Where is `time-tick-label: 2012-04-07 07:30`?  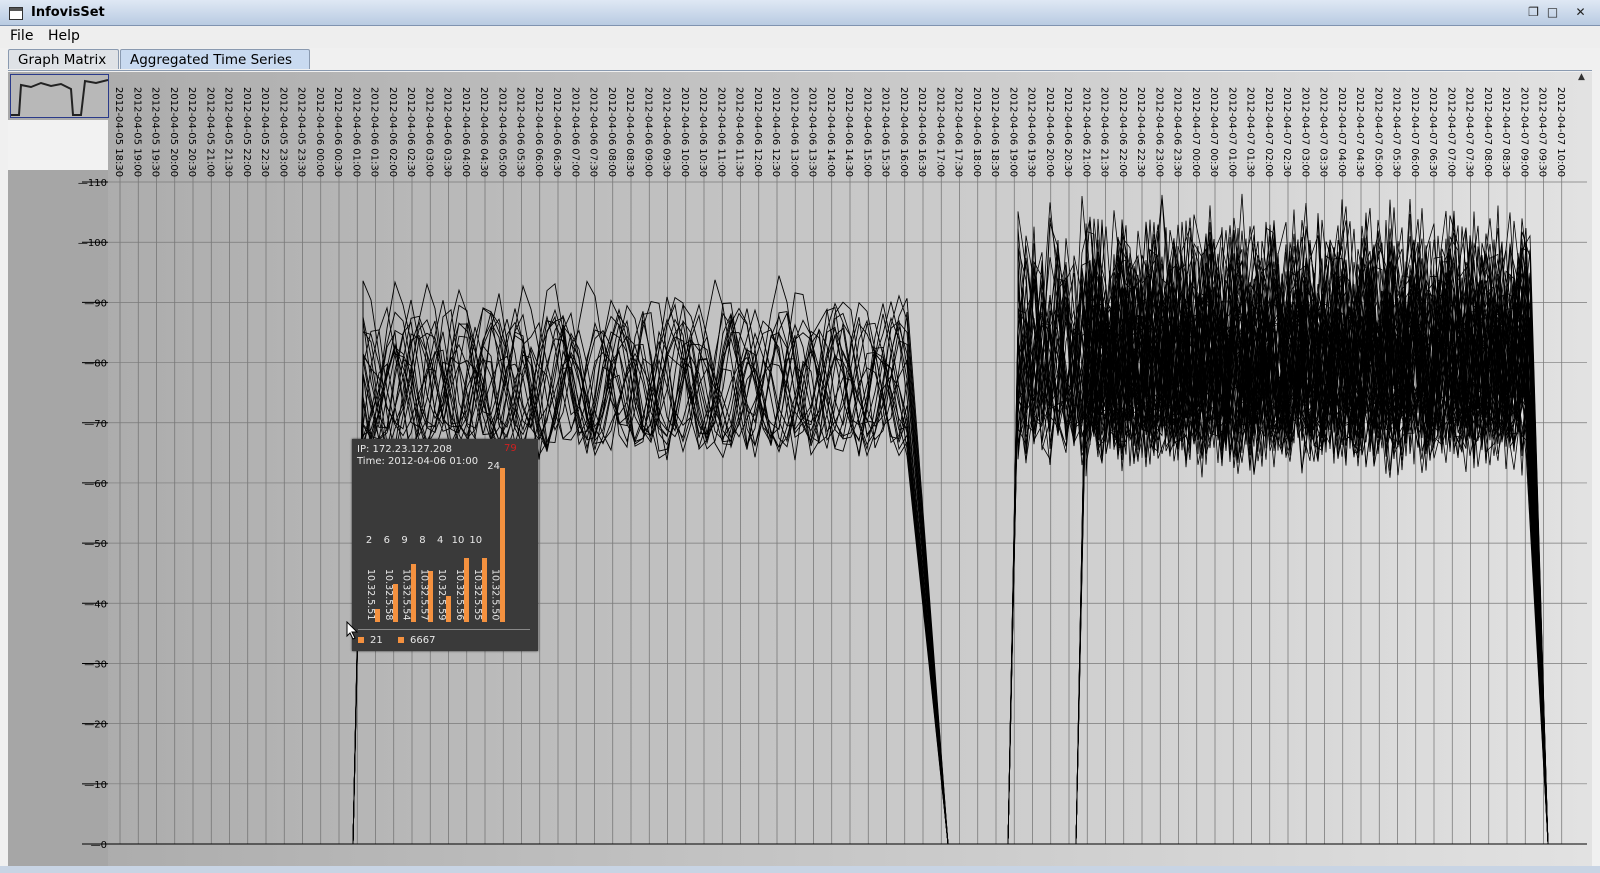 time-tick-label: 2012-04-07 07:30 is located at coordinates (1469, 132).